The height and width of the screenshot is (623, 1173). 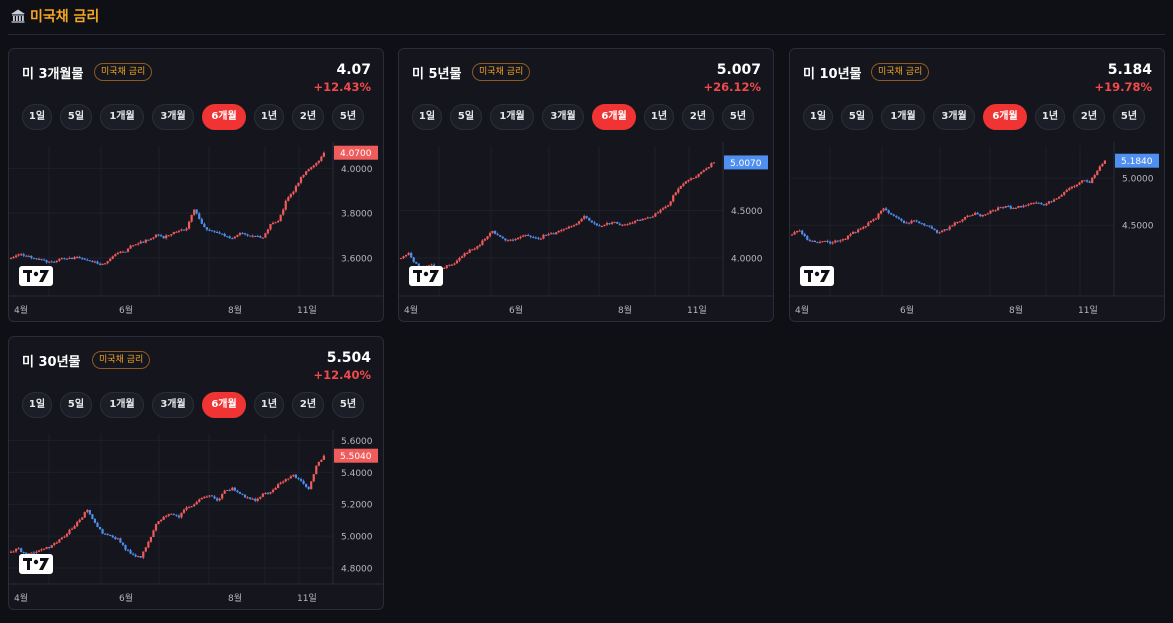 What do you see at coordinates (426, 274) in the screenshot?
I see `logo-dot` at bounding box center [426, 274].